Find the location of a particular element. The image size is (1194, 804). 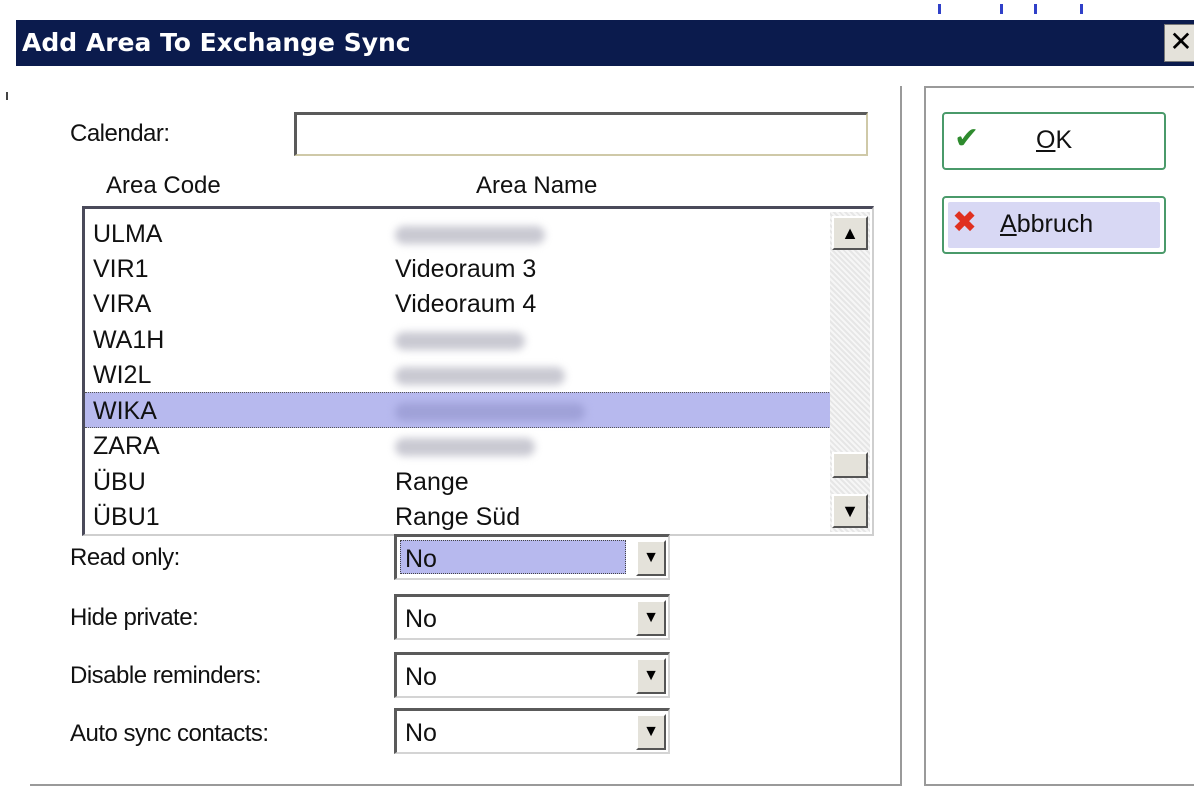

close-icon: ✕ is located at coordinates (1181, 41).